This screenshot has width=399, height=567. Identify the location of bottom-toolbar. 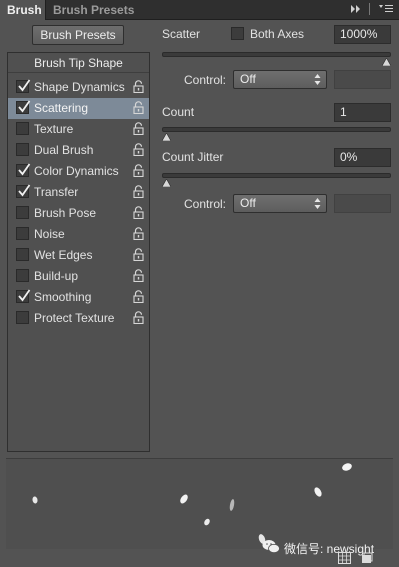
(355, 559).